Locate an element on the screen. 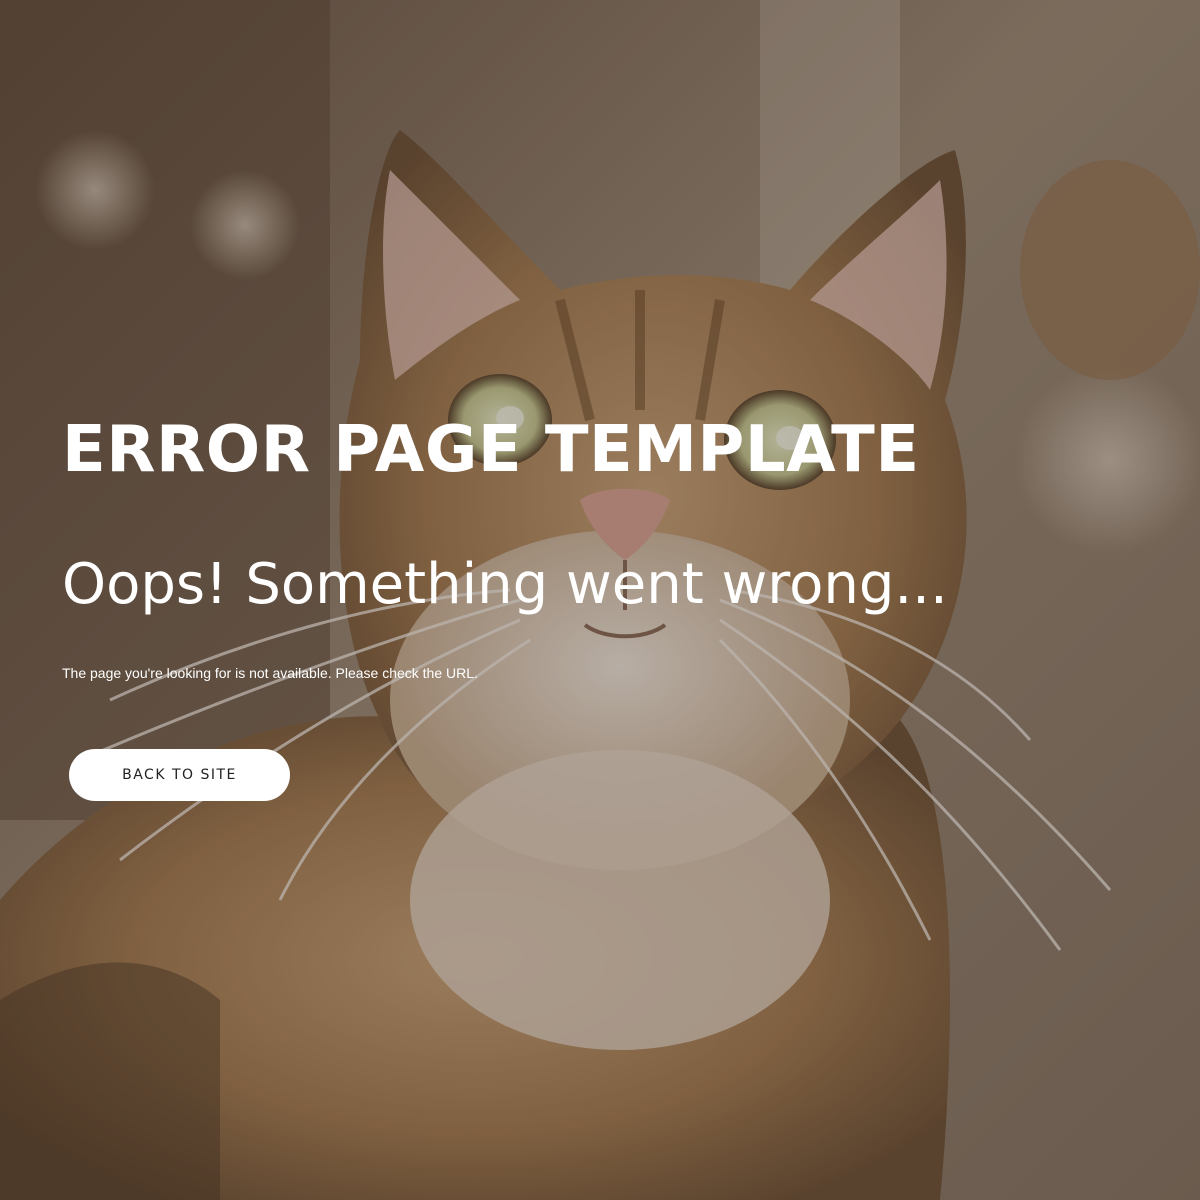 The image size is (1200, 1200). page-title: ERROR PAGE TEMPLATE is located at coordinates (491, 450).